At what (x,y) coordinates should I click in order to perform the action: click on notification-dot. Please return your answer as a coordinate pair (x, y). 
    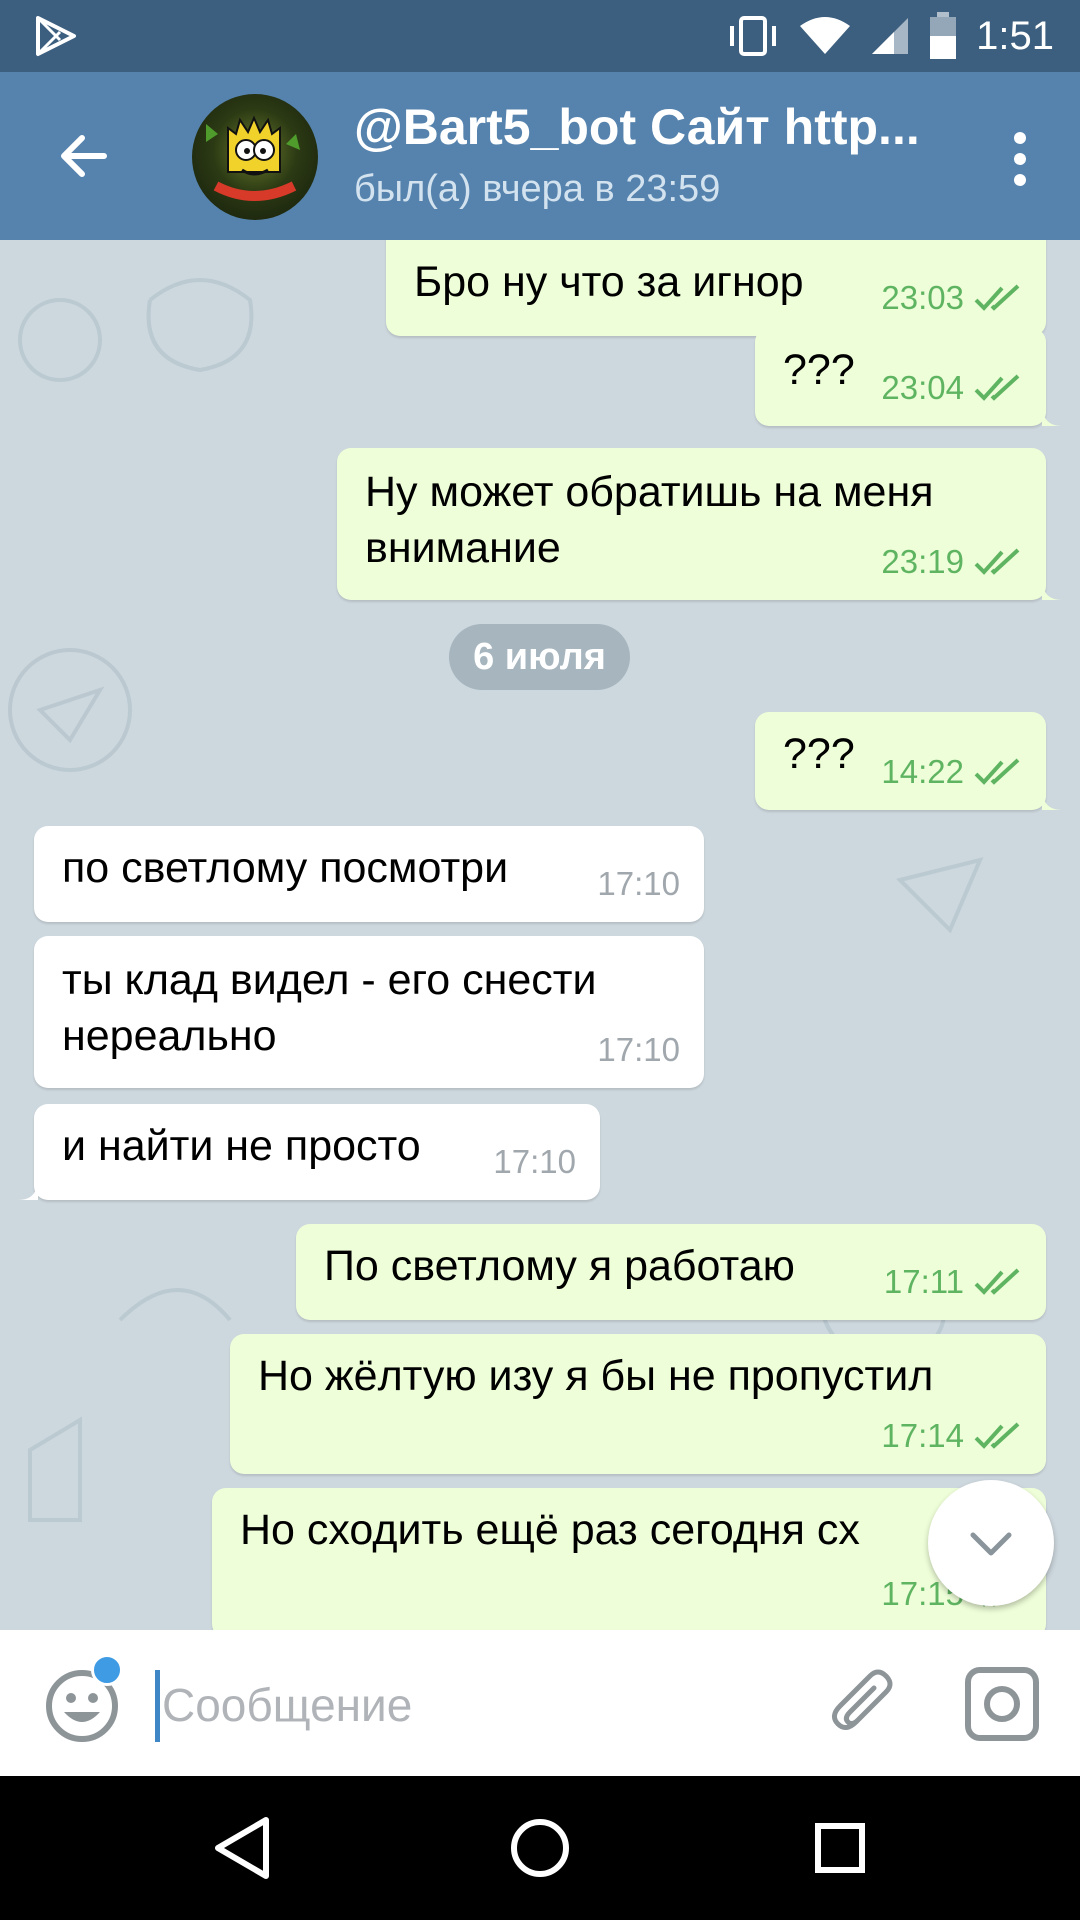
    Looking at the image, I should click on (107, 1670).